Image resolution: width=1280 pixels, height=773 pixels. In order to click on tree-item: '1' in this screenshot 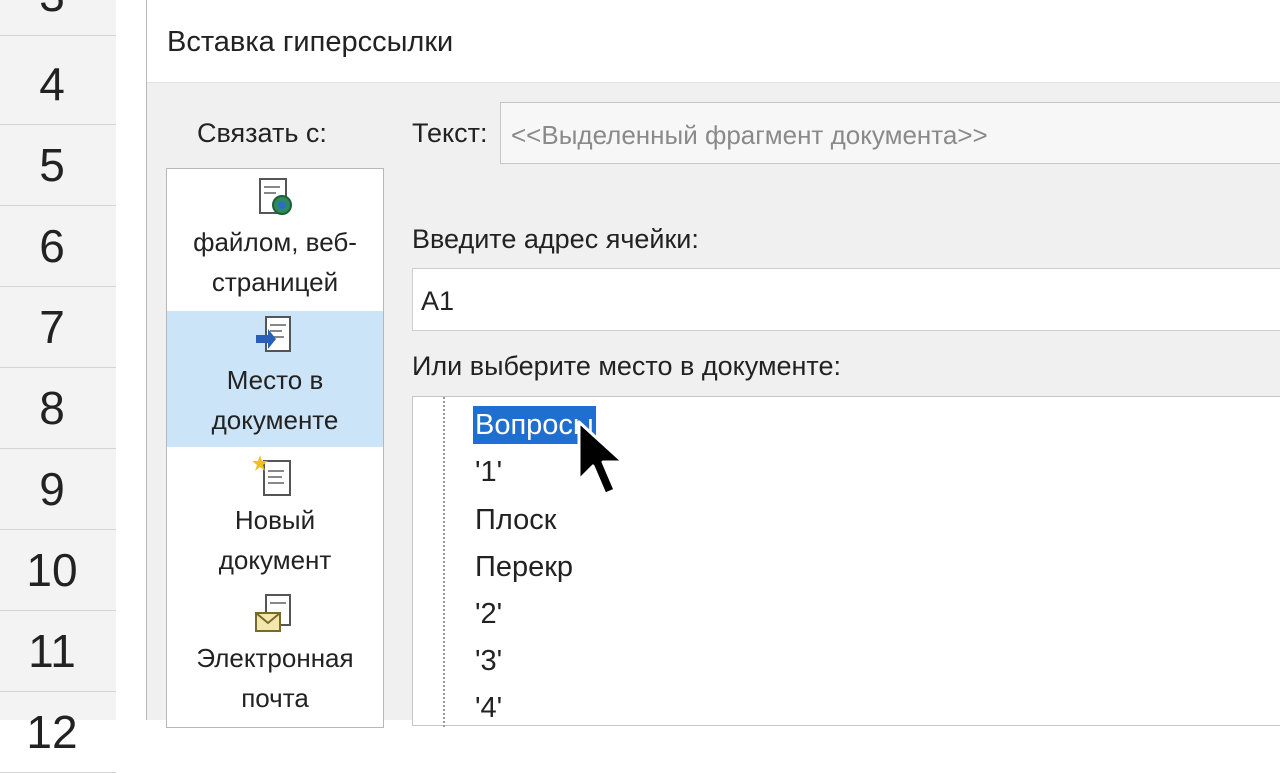, I will do `click(488, 472)`.